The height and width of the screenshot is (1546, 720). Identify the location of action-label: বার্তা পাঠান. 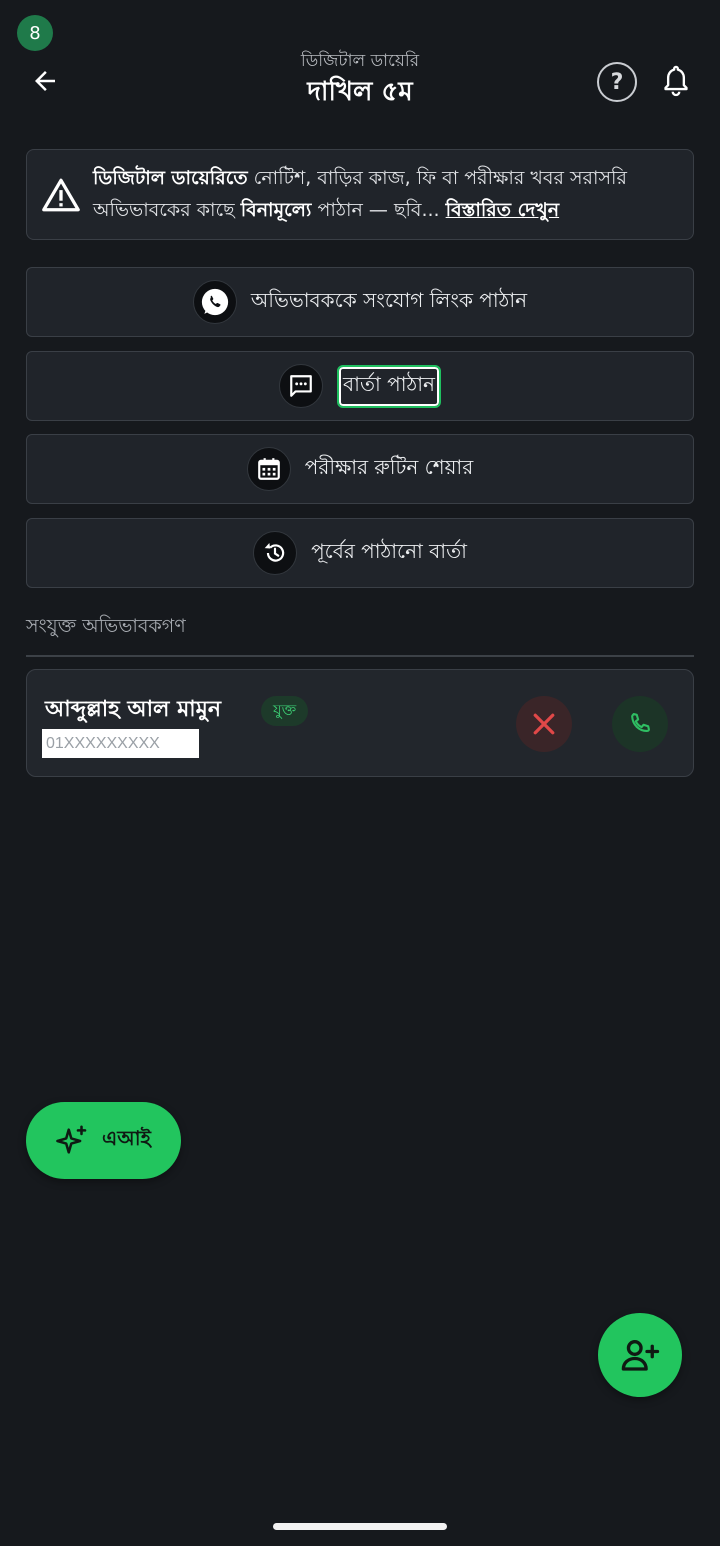
(389, 386).